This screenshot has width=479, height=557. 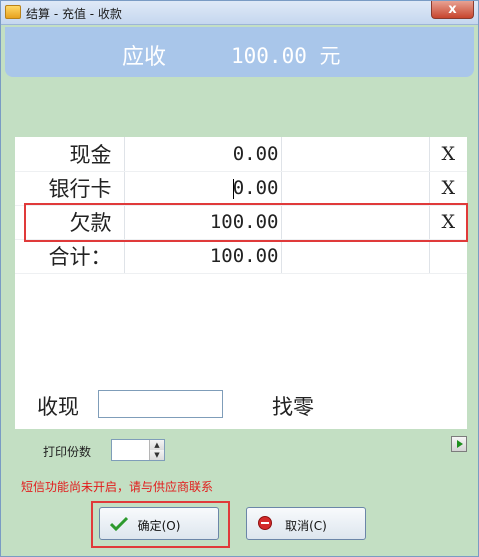 I want to click on print-copies-label: 打印份数, so click(x=67, y=452).